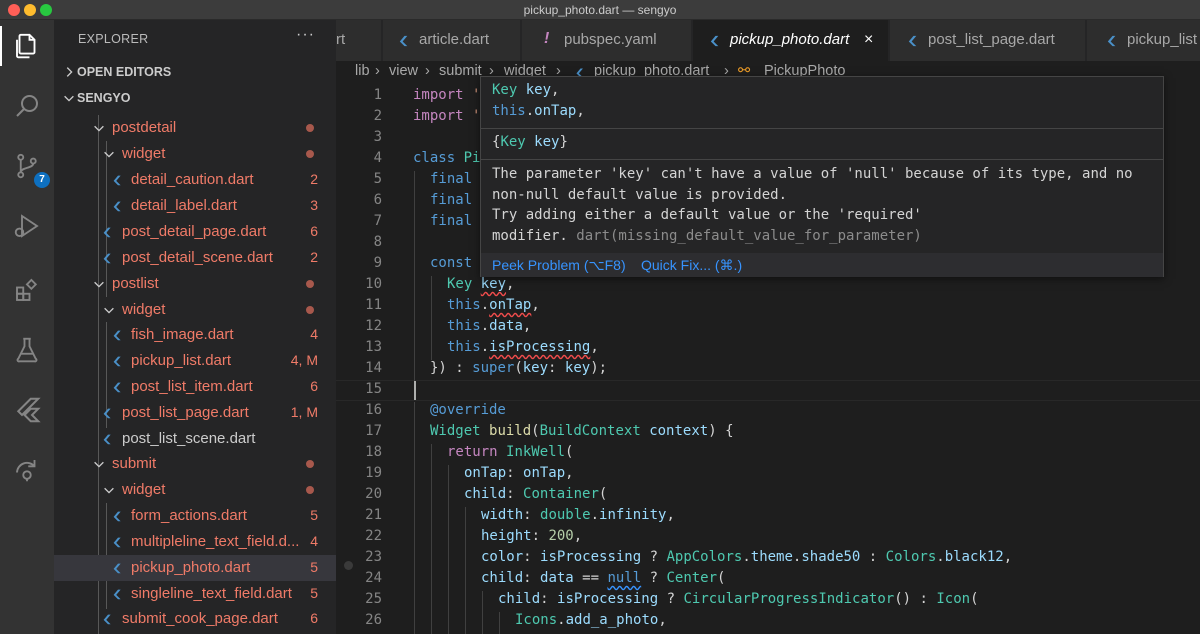 This screenshot has width=1200, height=634. I want to click on line-number: 24, so click(373, 578).